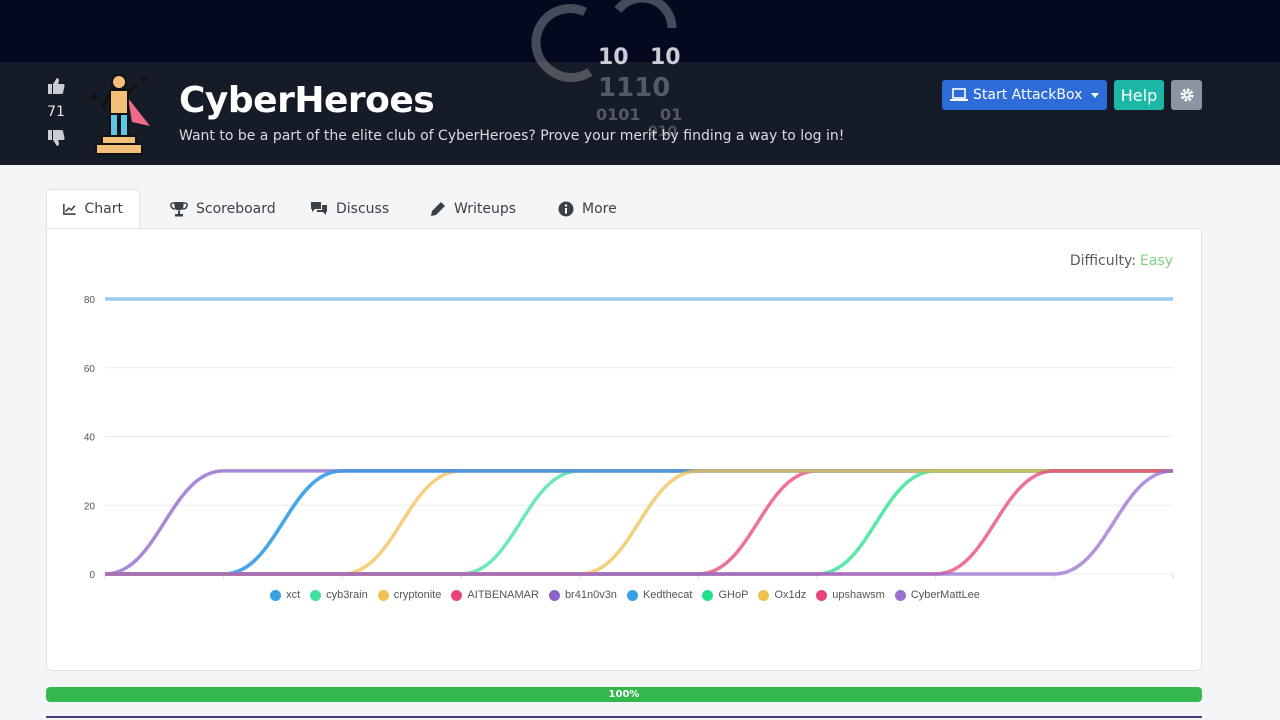 This screenshot has height=720, width=1280. What do you see at coordinates (90, 369) in the screenshot?
I see `y-tick-label: 60` at bounding box center [90, 369].